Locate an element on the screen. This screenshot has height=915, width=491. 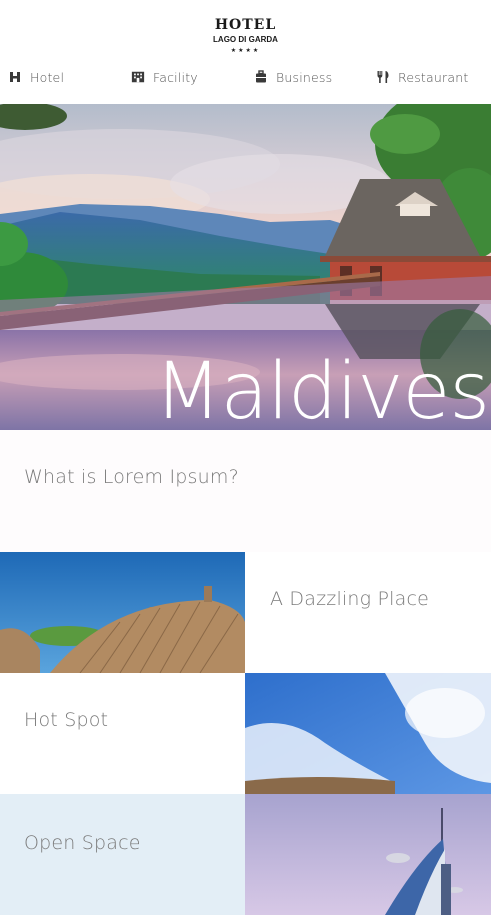
logo-stars: ★★★★ is located at coordinates (245, 50).